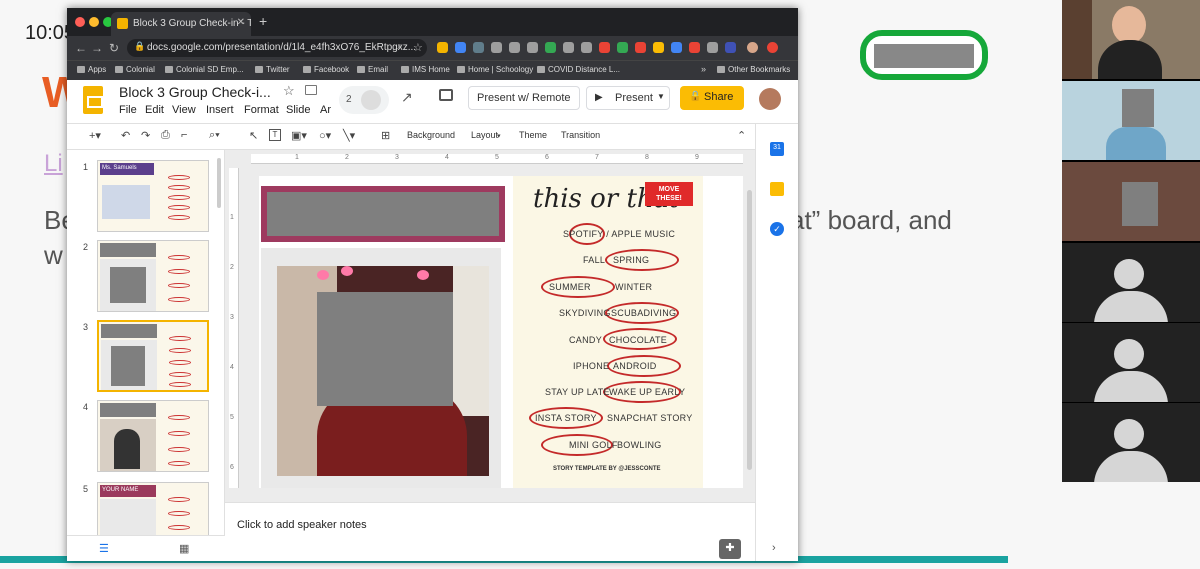 This screenshot has height=569, width=1200. I want to click on tasks-icon: ✓, so click(777, 229).